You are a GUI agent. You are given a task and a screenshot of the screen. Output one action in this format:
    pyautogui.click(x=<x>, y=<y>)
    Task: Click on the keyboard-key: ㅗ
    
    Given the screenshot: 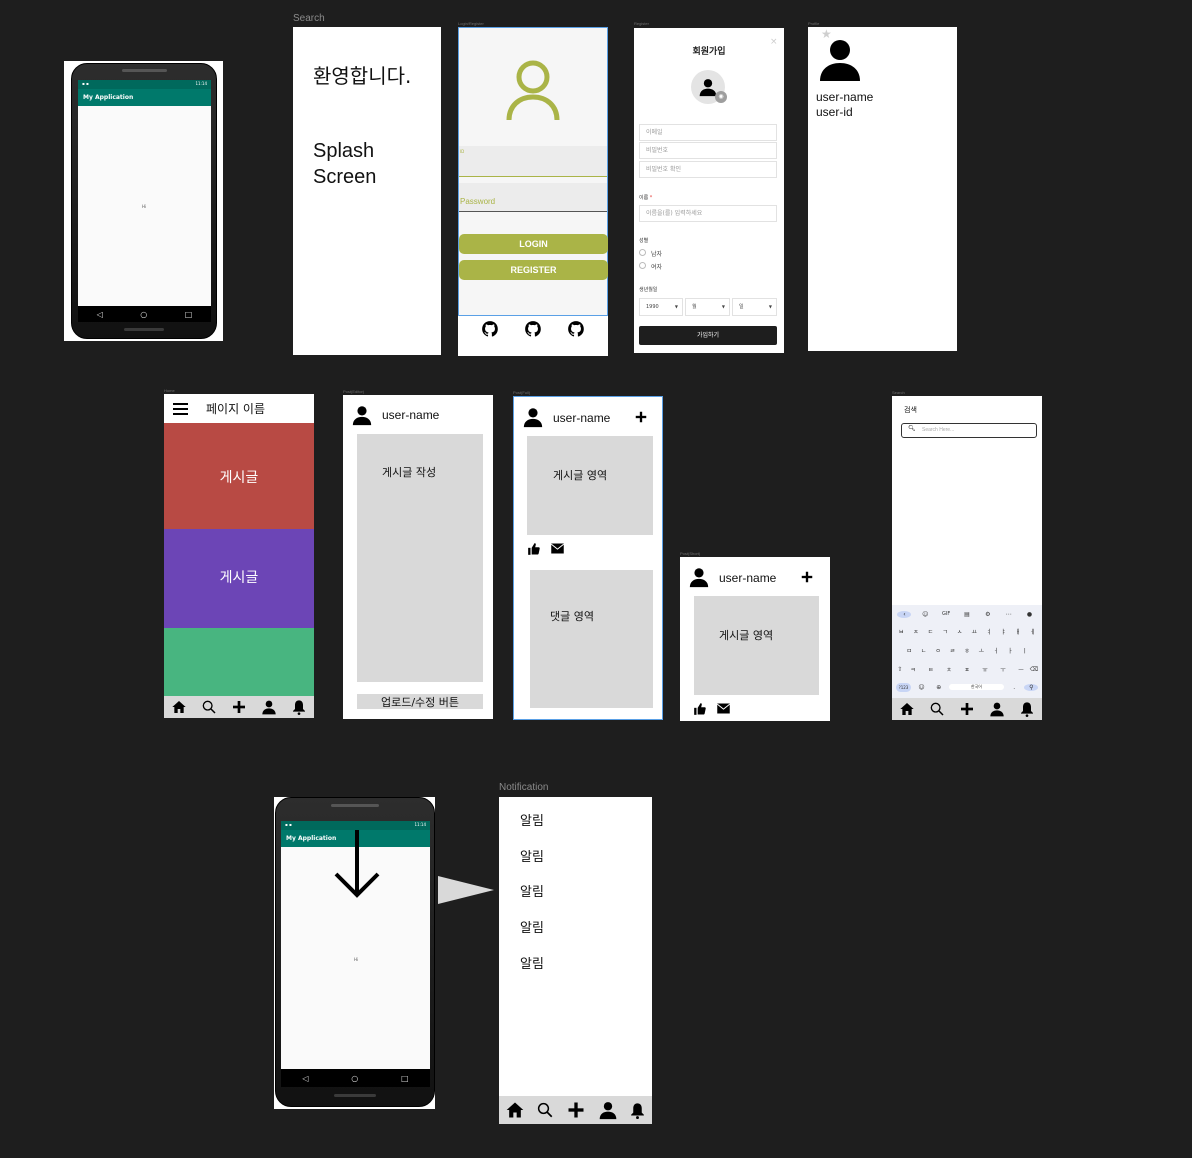 What is the action you would take?
    pyautogui.click(x=981, y=650)
    